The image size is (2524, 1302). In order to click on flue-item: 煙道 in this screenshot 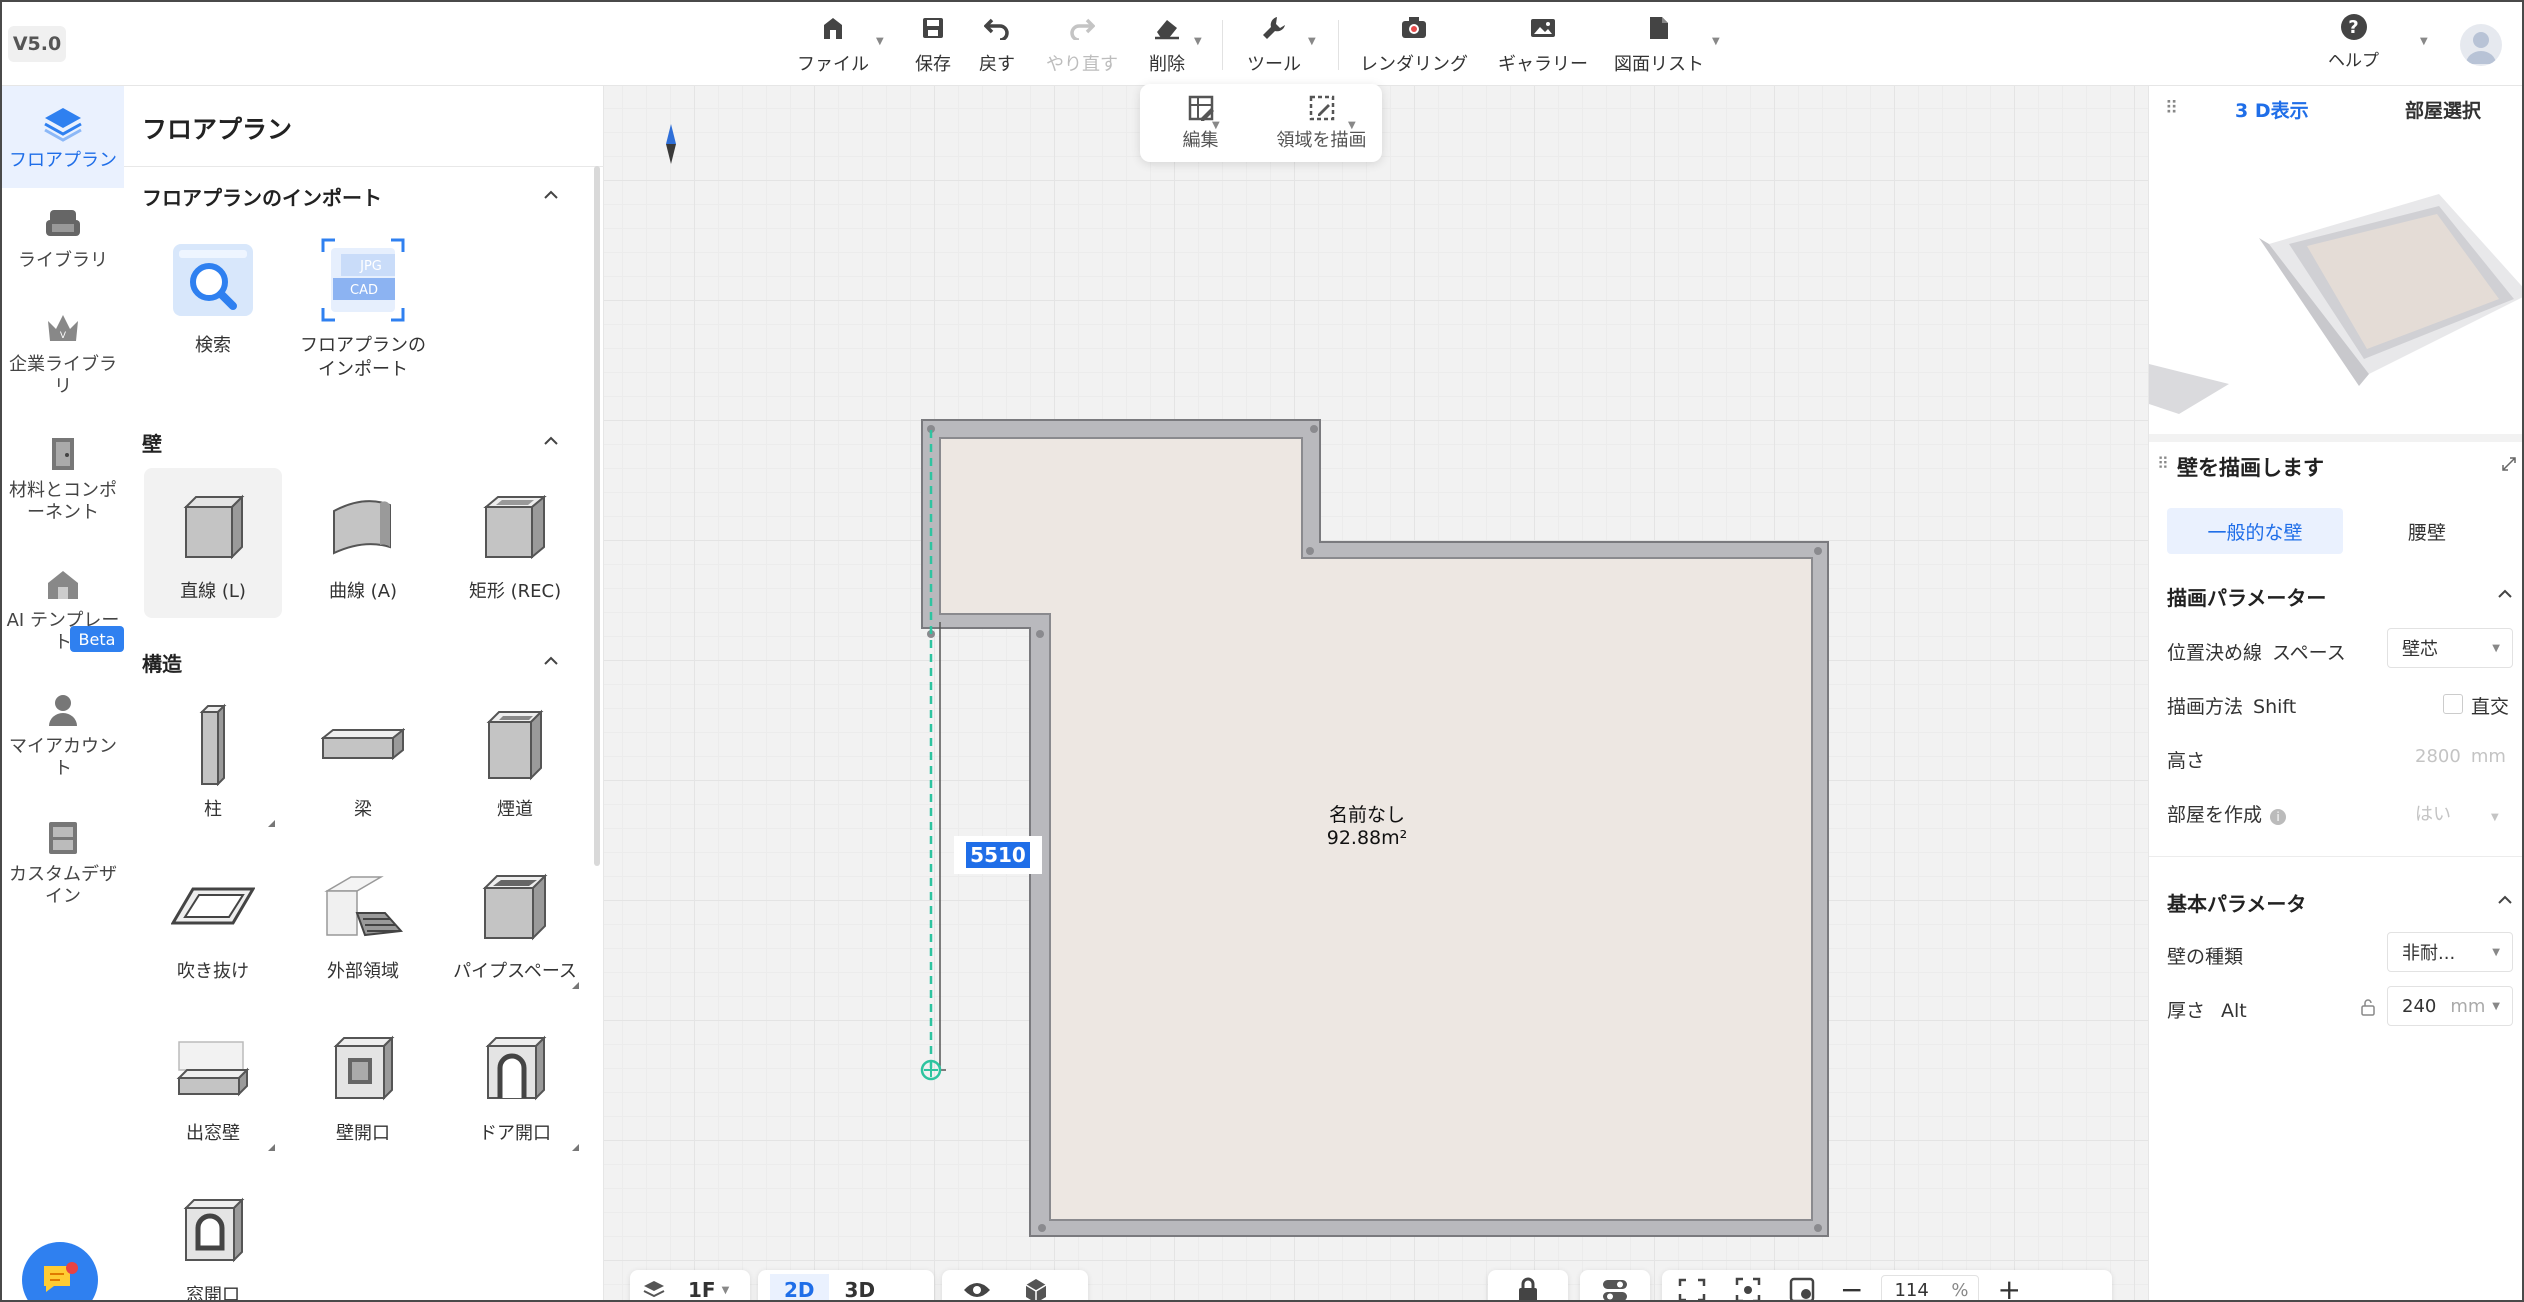, I will do `click(515, 761)`.